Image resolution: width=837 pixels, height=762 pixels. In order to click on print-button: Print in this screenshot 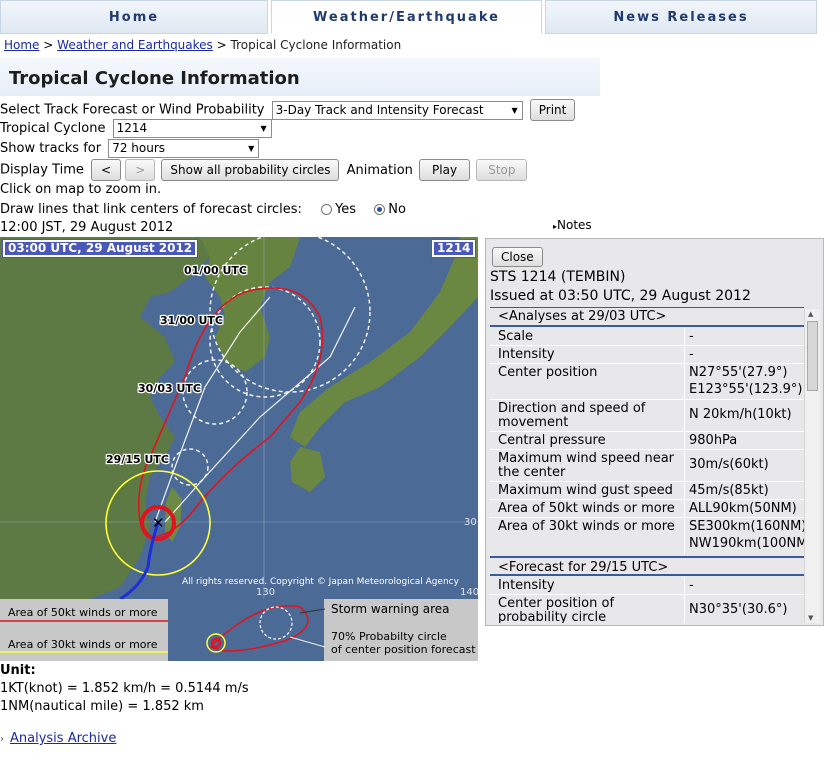, I will do `click(552, 110)`.